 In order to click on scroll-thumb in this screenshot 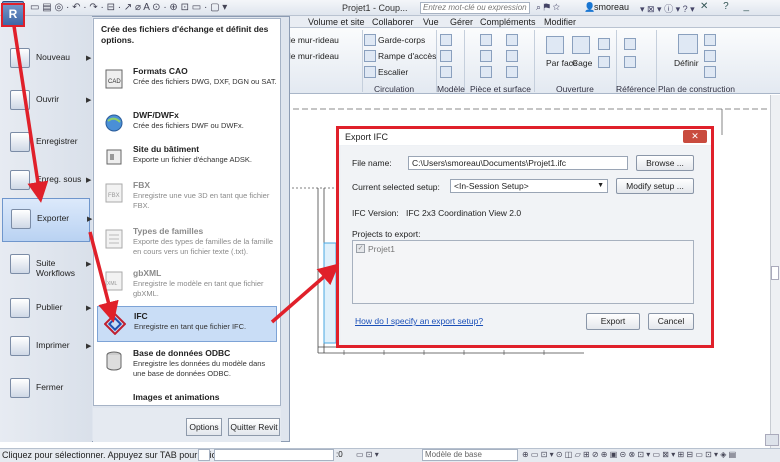, I will do `click(775, 273)`.